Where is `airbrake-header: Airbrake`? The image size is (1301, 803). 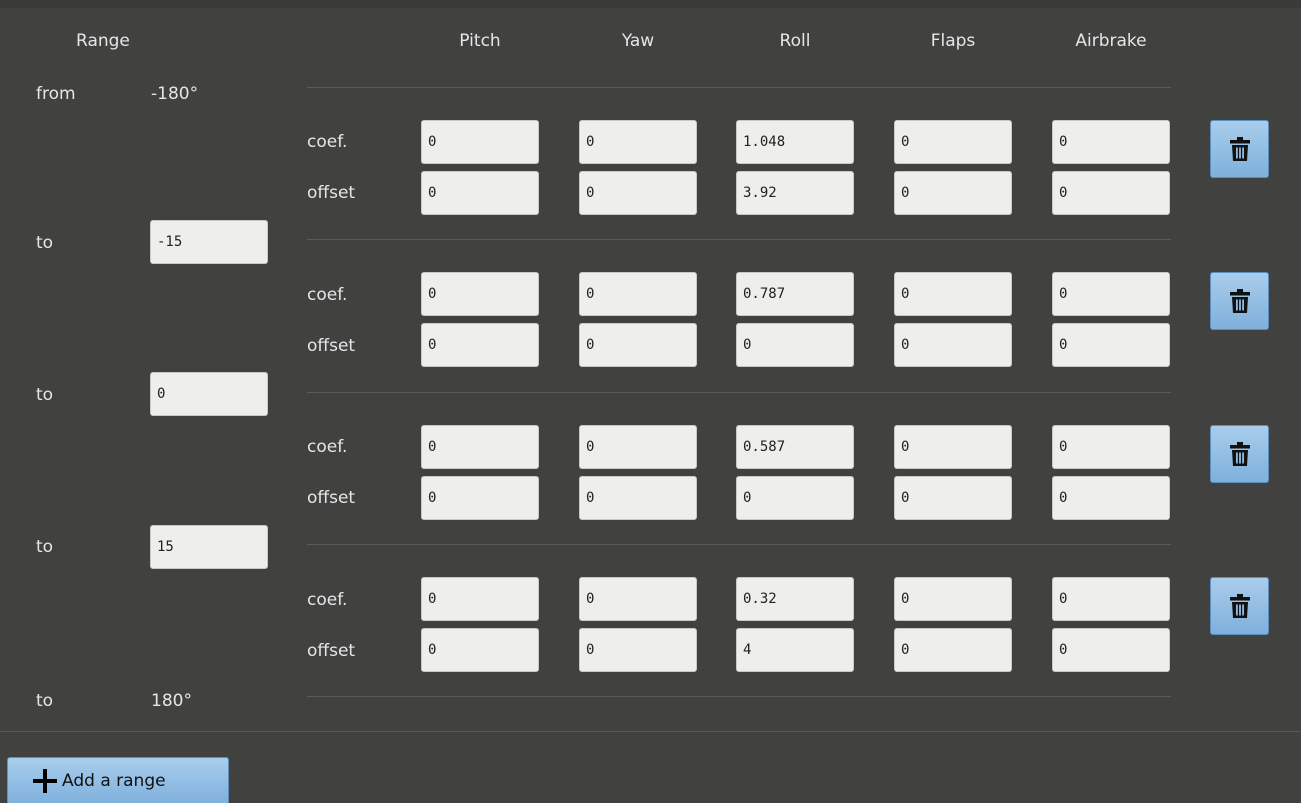 airbrake-header: Airbrake is located at coordinates (1111, 41).